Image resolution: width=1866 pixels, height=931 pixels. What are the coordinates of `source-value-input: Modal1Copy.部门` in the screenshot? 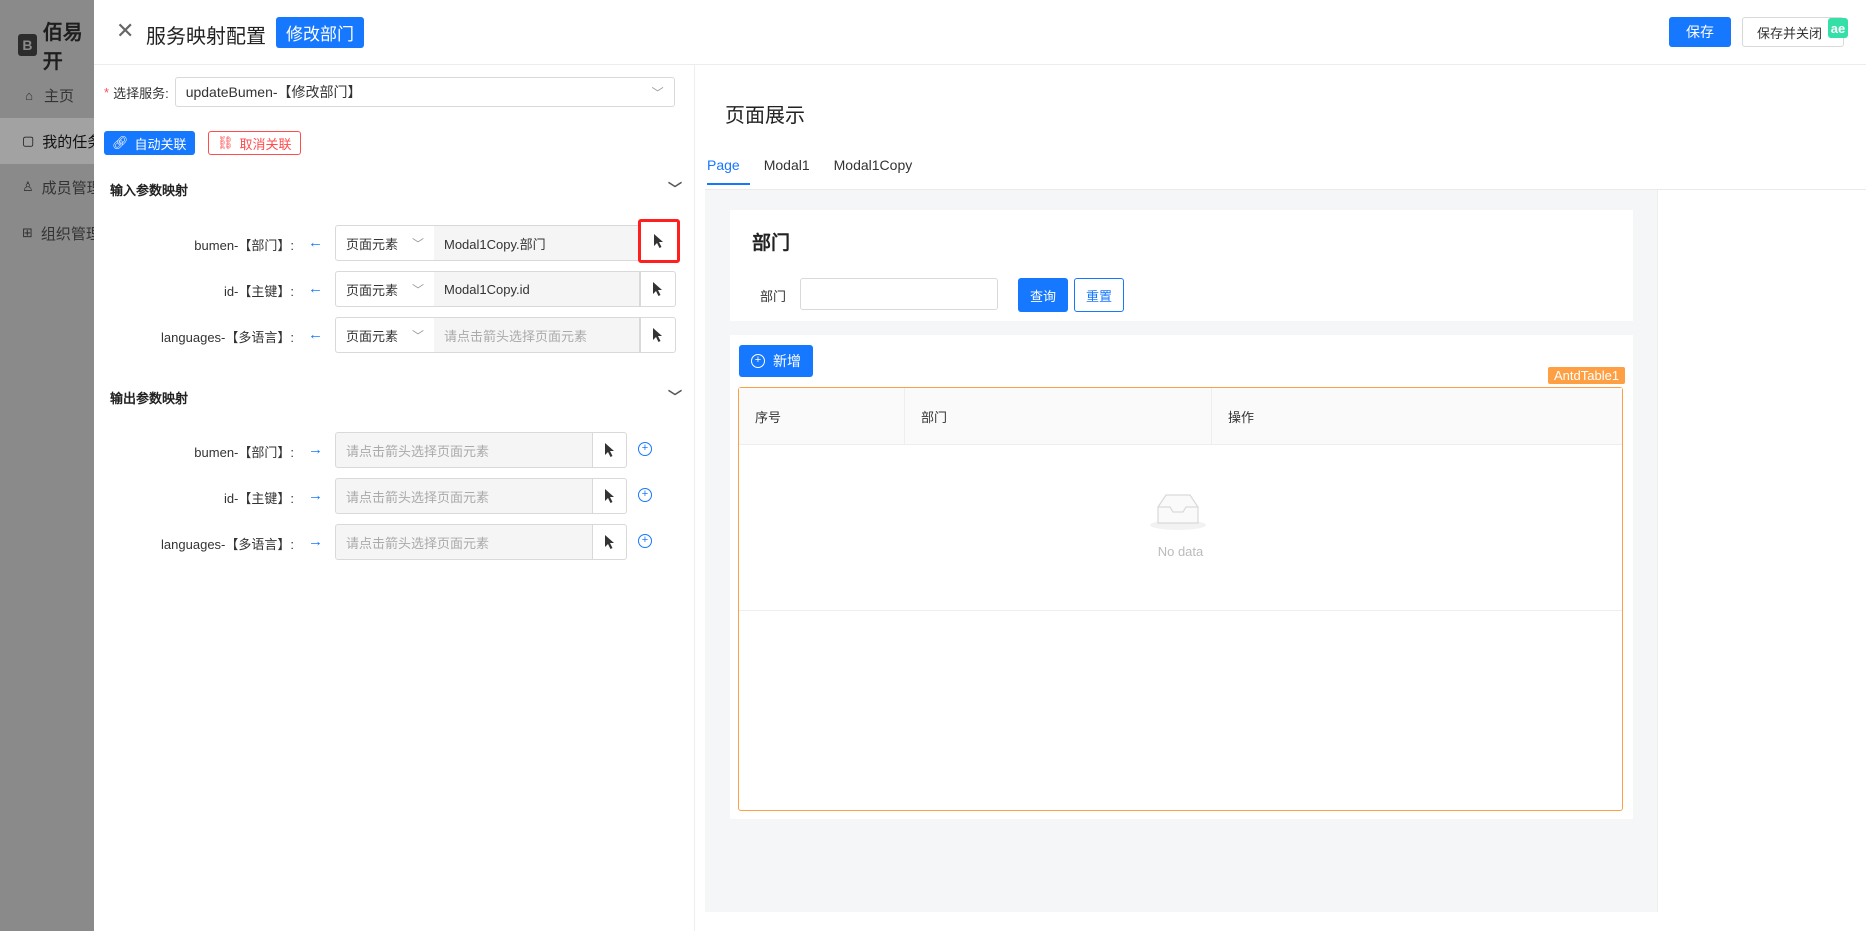 It's located at (537, 243).